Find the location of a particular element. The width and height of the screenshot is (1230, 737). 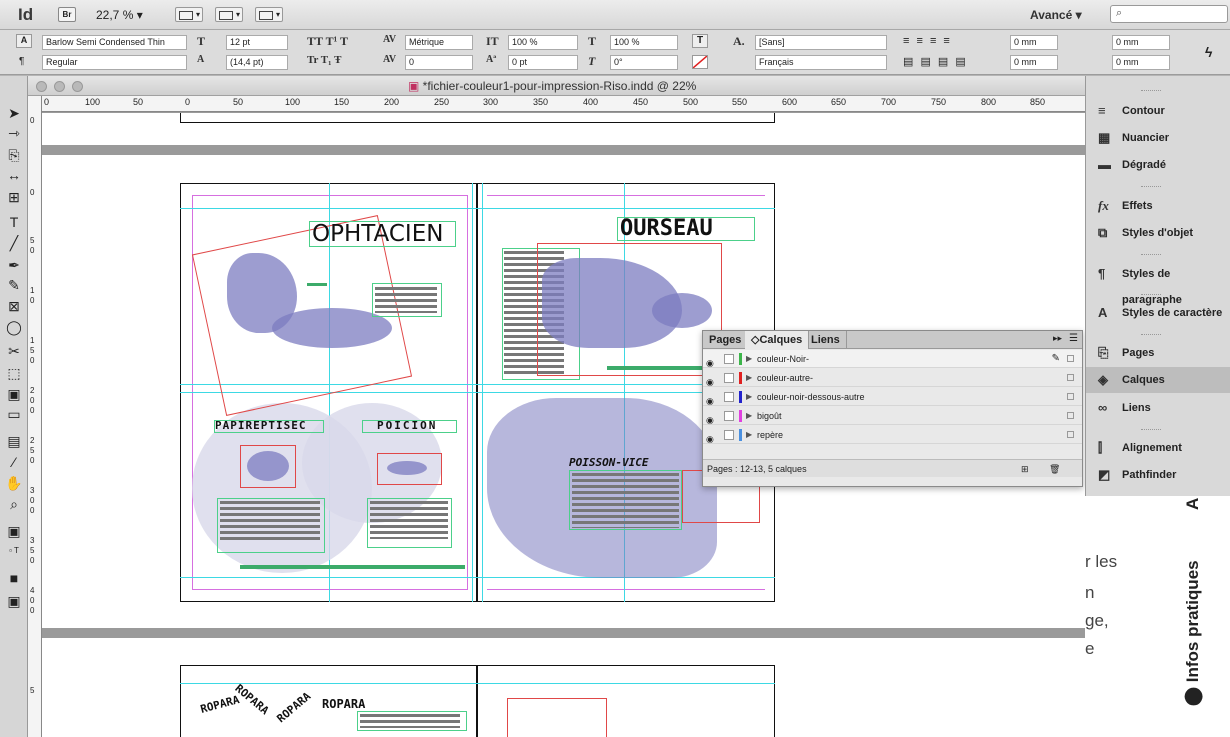

tab-calques: ◇Calques is located at coordinates (777, 340).